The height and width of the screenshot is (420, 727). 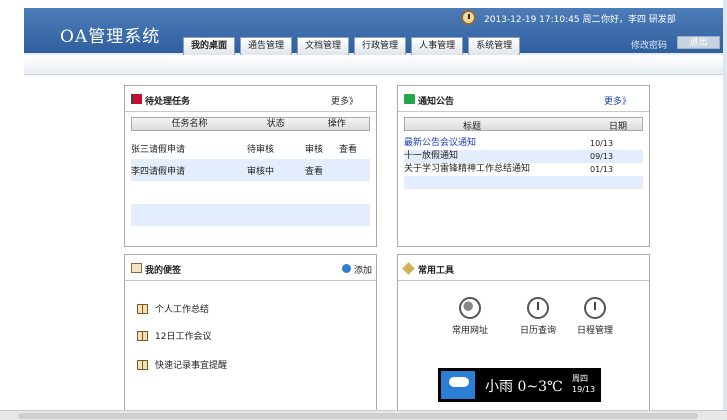 I want to click on memo-panel-header: 我的便签 添加, so click(x=250, y=268).